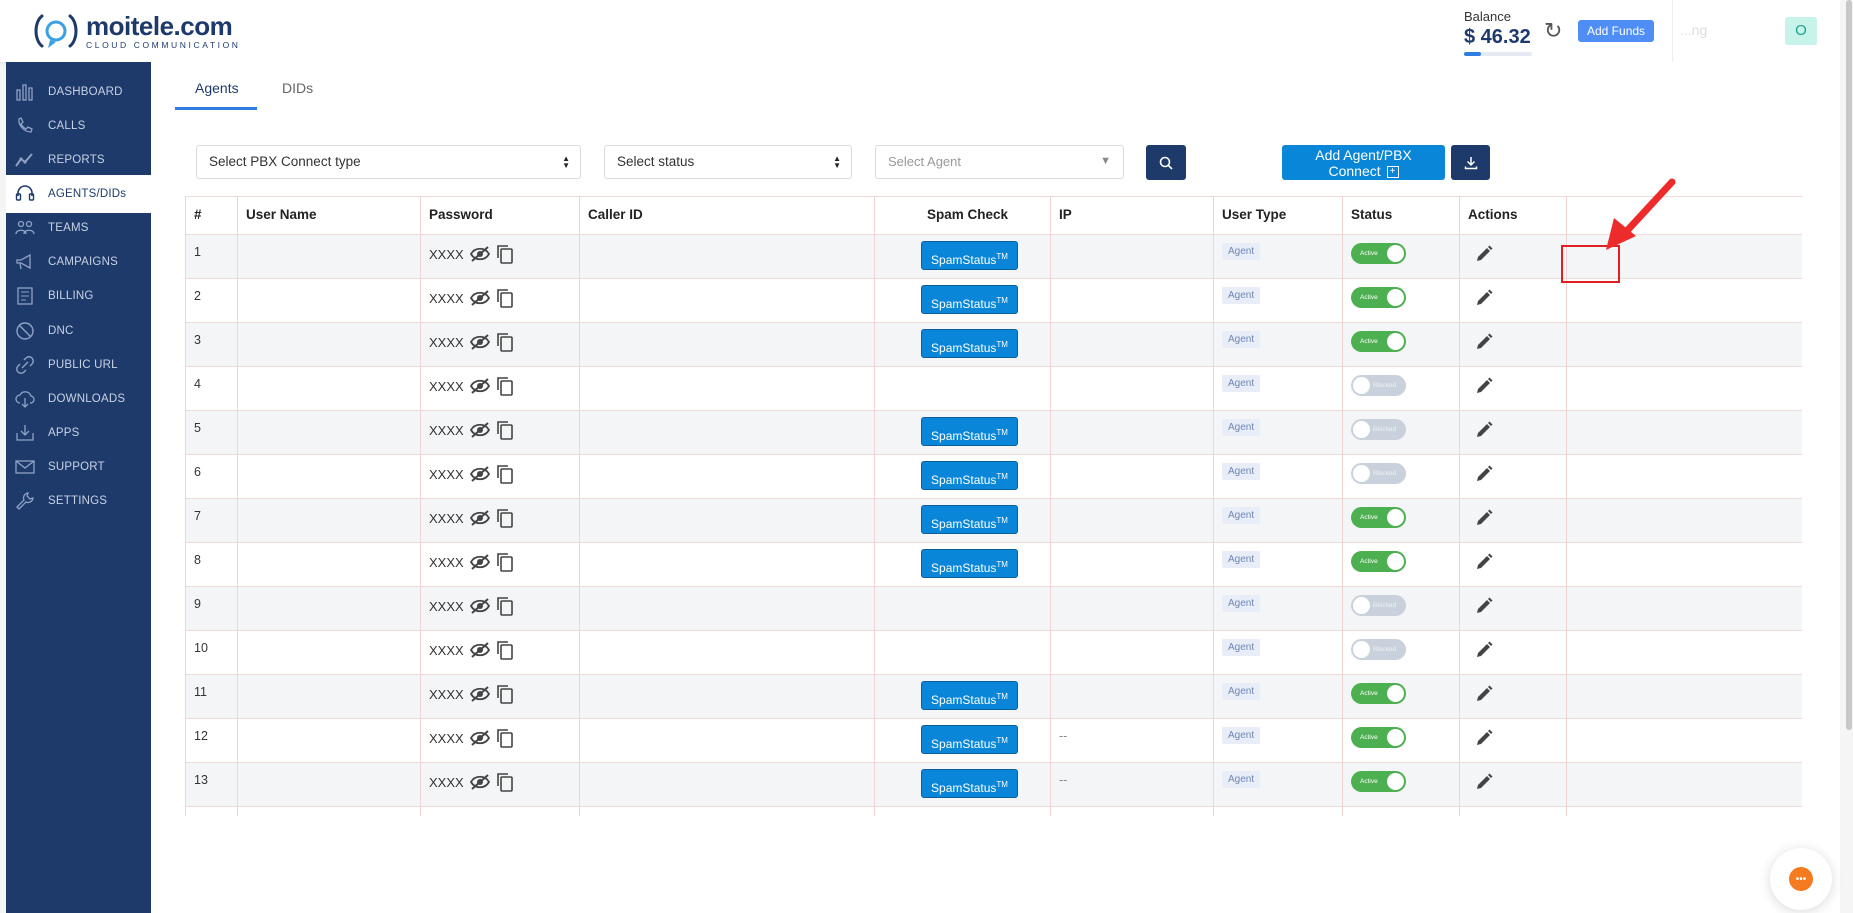  Describe the element at coordinates (1470, 162) in the screenshot. I see `download-button` at that location.